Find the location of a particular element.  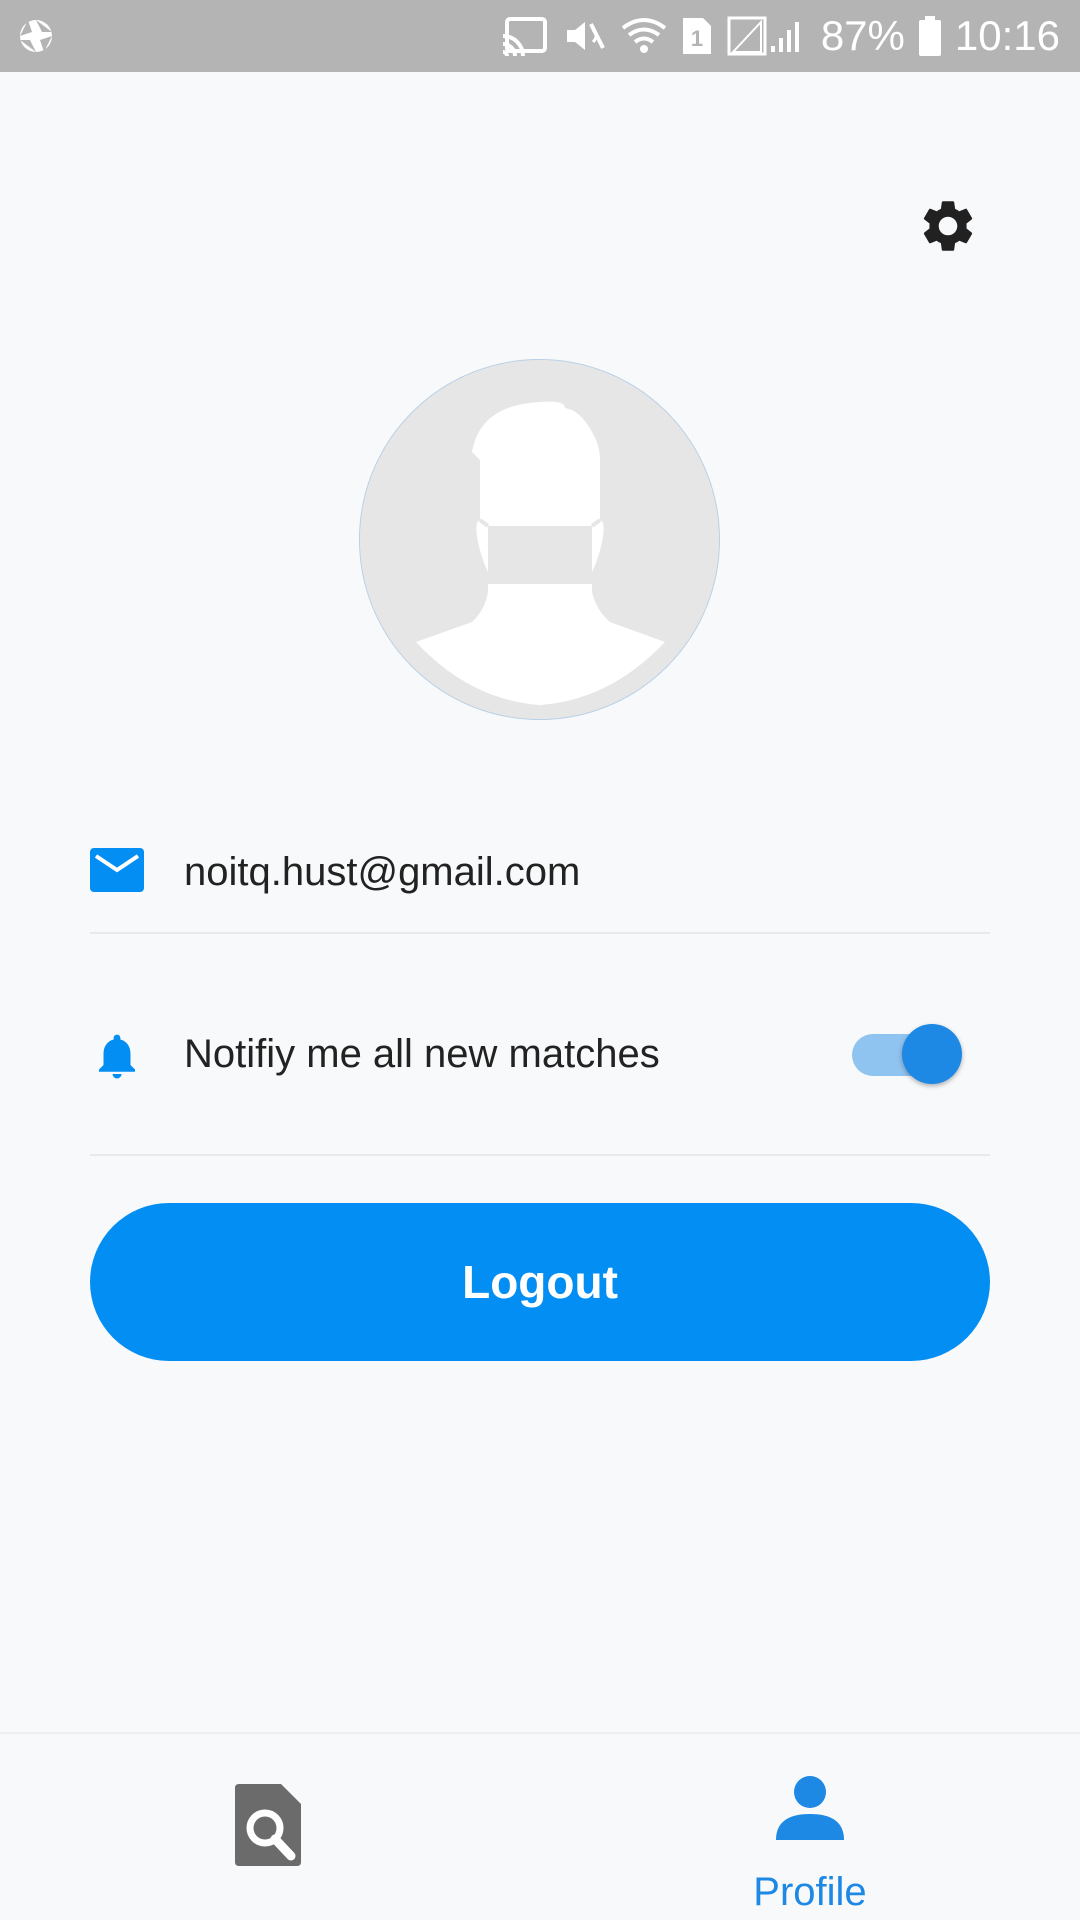

signal-icon is located at coordinates (767, 36).